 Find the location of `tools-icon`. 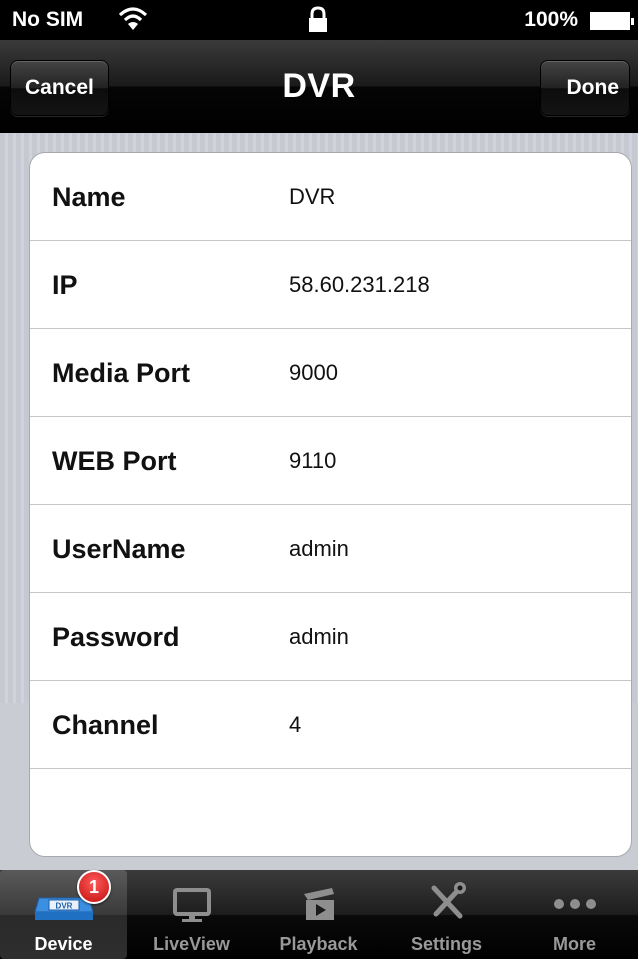

tools-icon is located at coordinates (446, 901).